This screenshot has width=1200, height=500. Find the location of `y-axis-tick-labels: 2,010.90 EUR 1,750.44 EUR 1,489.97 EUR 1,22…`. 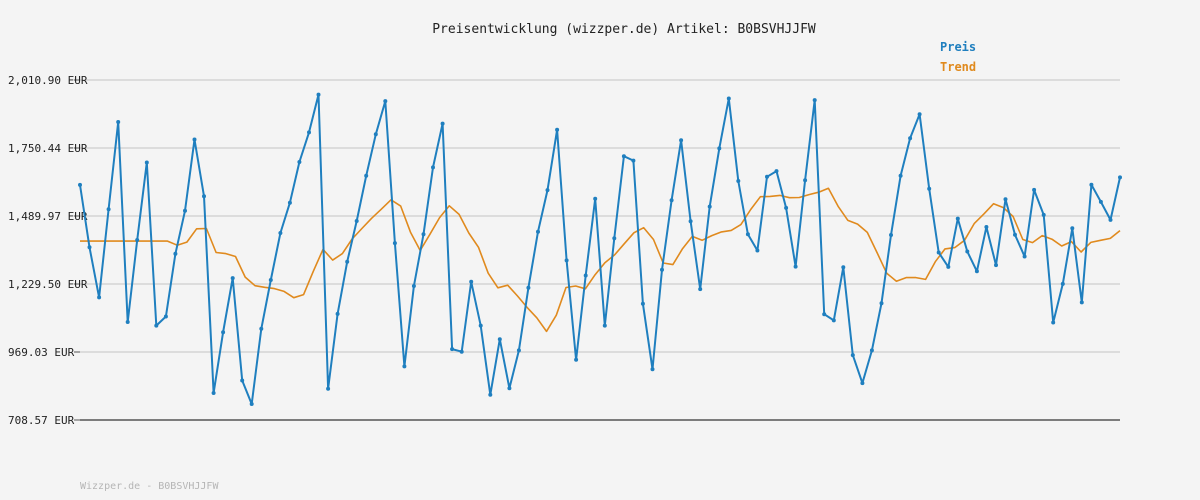

y-axis-tick-labels: 2,010.90 EUR 1,750.44 EUR 1,489.97 EUR 1,22… is located at coordinates (48, 250).